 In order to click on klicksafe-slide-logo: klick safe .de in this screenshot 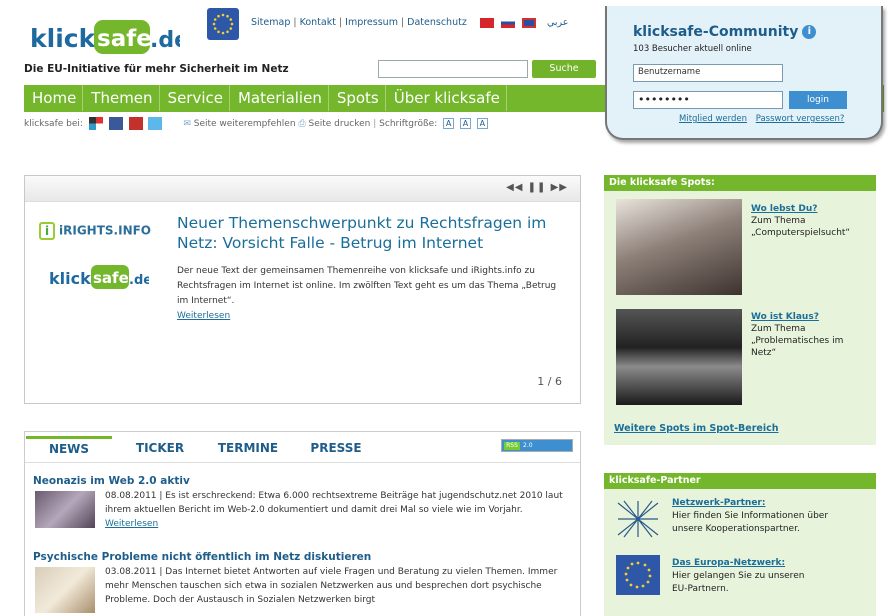, I will do `click(99, 277)`.